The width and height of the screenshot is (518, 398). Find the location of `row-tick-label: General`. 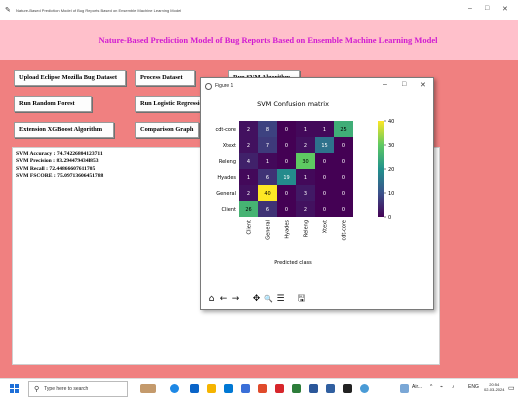

row-tick-label: General is located at coordinates (226, 194).